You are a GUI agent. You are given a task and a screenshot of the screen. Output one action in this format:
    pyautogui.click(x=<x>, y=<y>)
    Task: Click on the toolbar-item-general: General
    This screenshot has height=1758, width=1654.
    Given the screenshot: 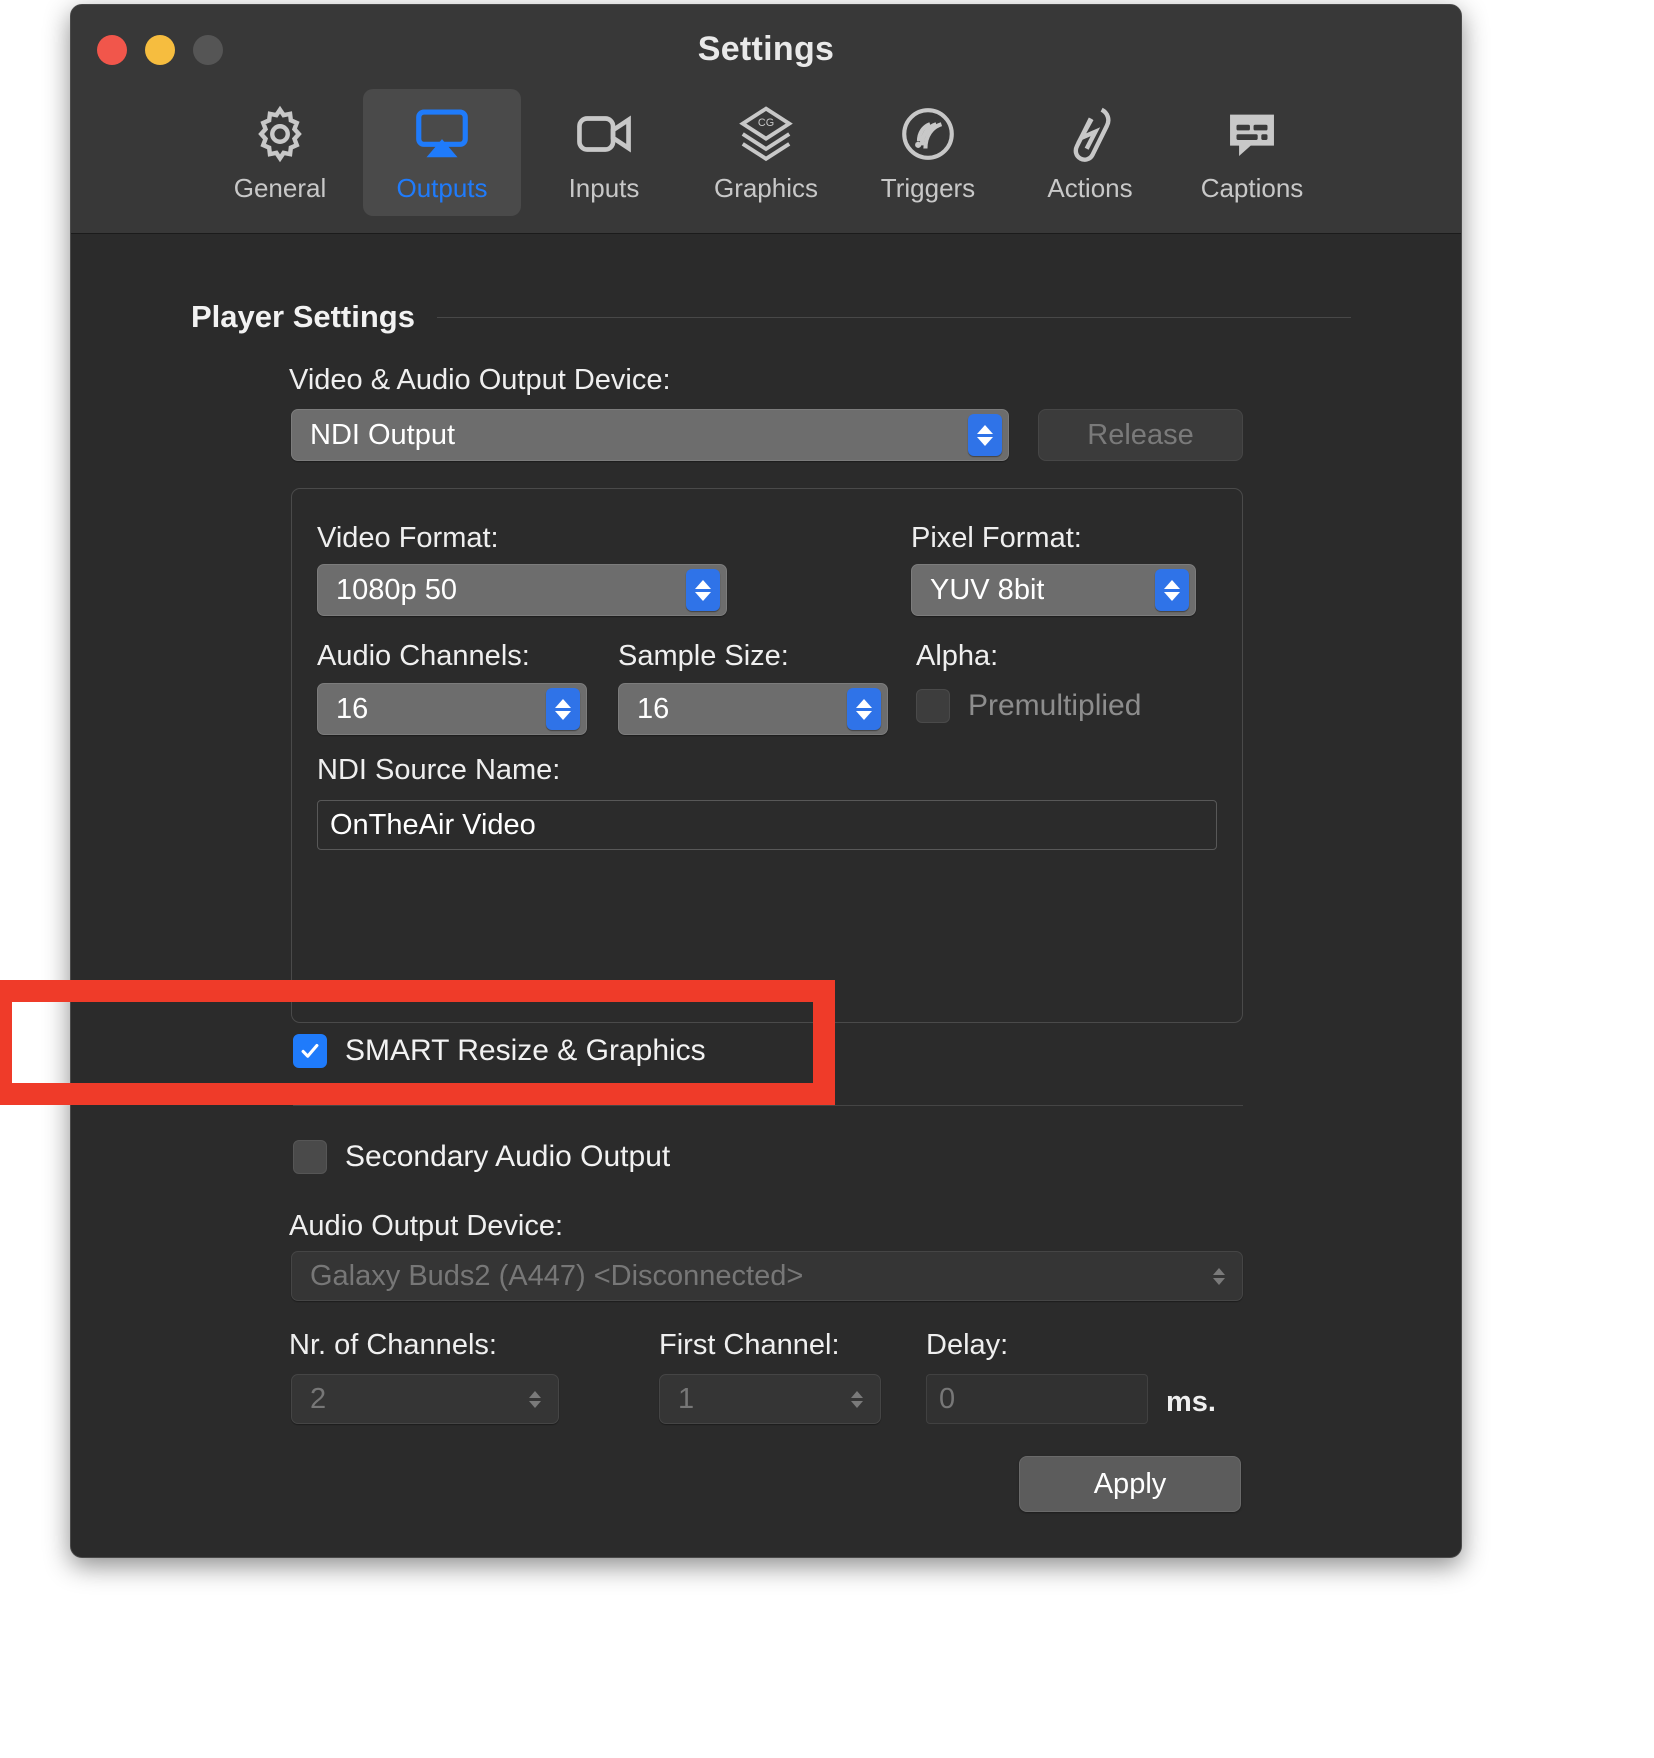 What is the action you would take?
    pyautogui.click(x=280, y=152)
    